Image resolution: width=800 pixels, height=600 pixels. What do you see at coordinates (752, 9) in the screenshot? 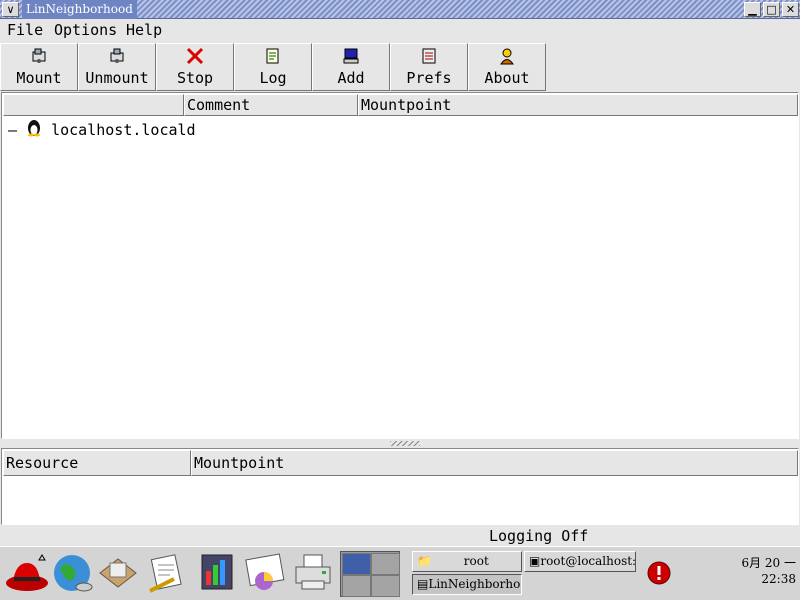
I see `minimize-button: ▁` at bounding box center [752, 9].